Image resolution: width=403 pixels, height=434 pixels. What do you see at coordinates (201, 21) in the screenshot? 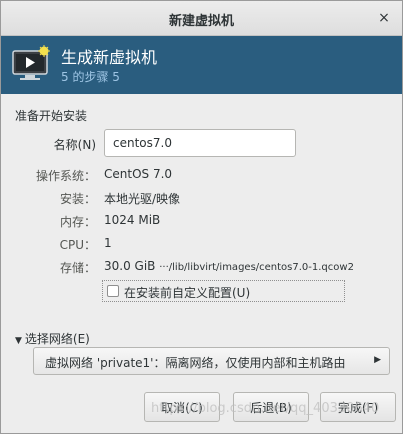
I see `window-title: 新建虚拟机` at bounding box center [201, 21].